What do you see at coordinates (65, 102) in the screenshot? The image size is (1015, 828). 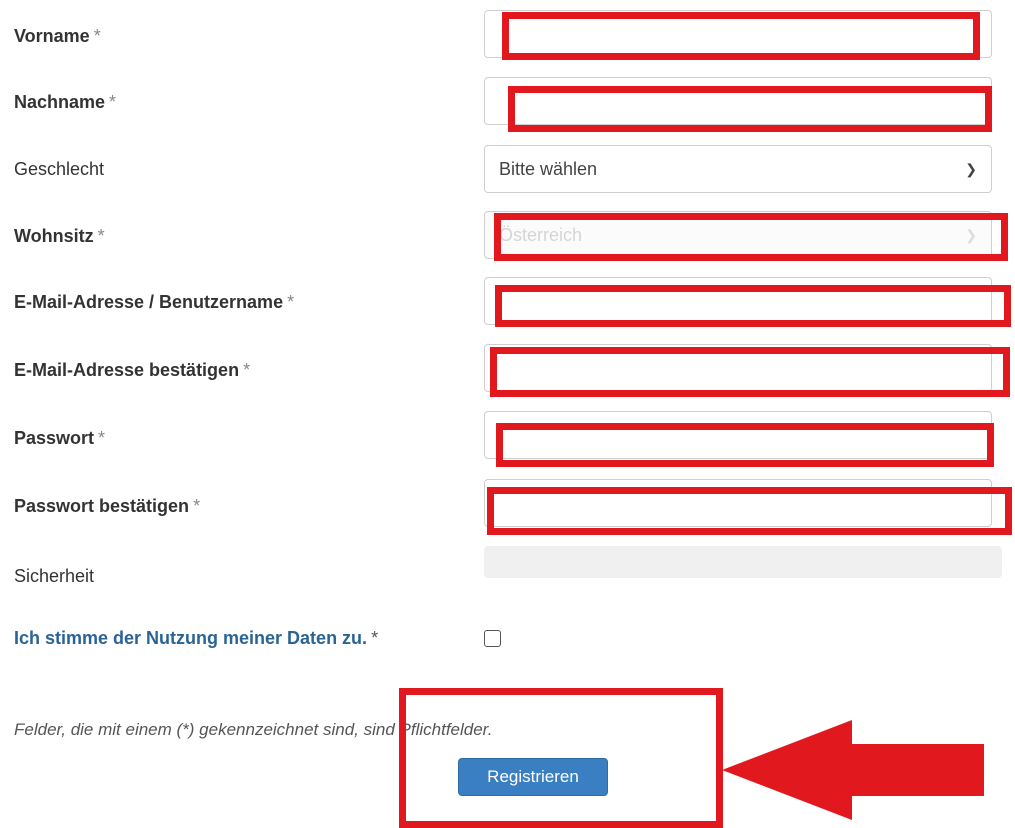 I see `nachname-label: Nachname *` at bounding box center [65, 102].